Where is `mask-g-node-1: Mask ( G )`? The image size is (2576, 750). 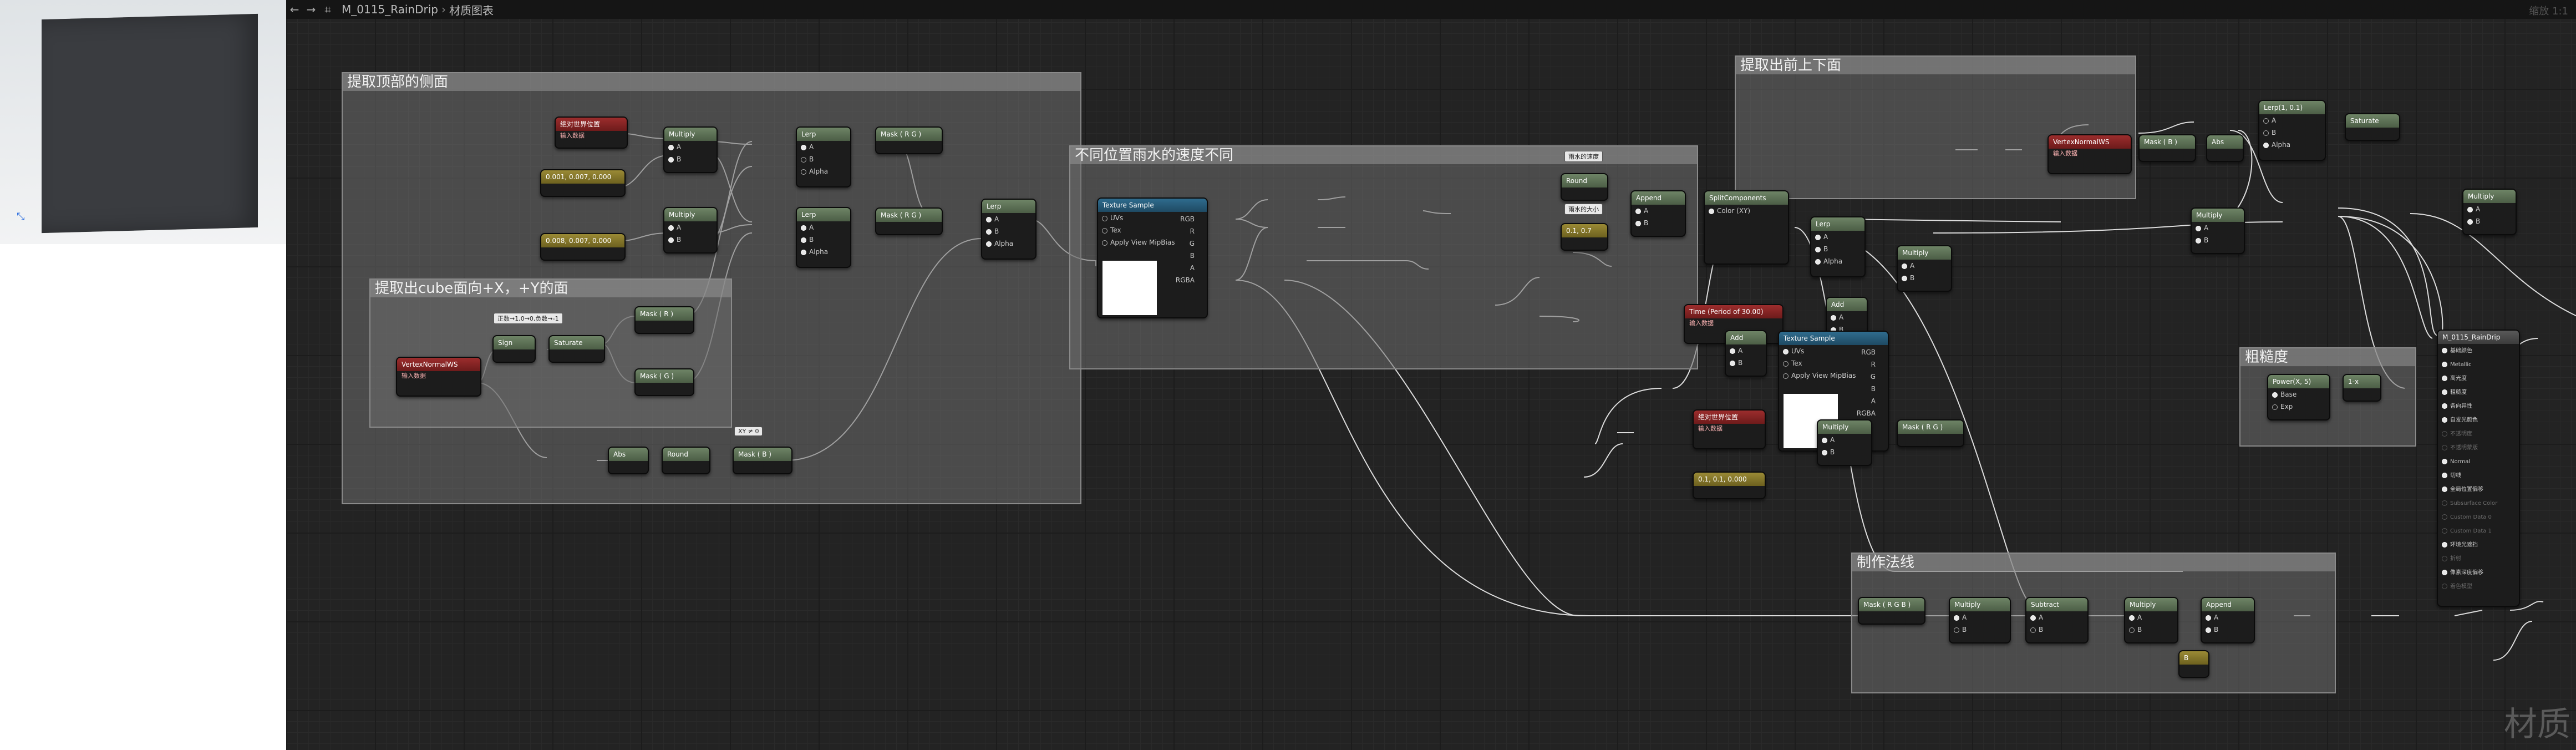
mask-g-node-1: Mask ( G ) is located at coordinates (664, 382).